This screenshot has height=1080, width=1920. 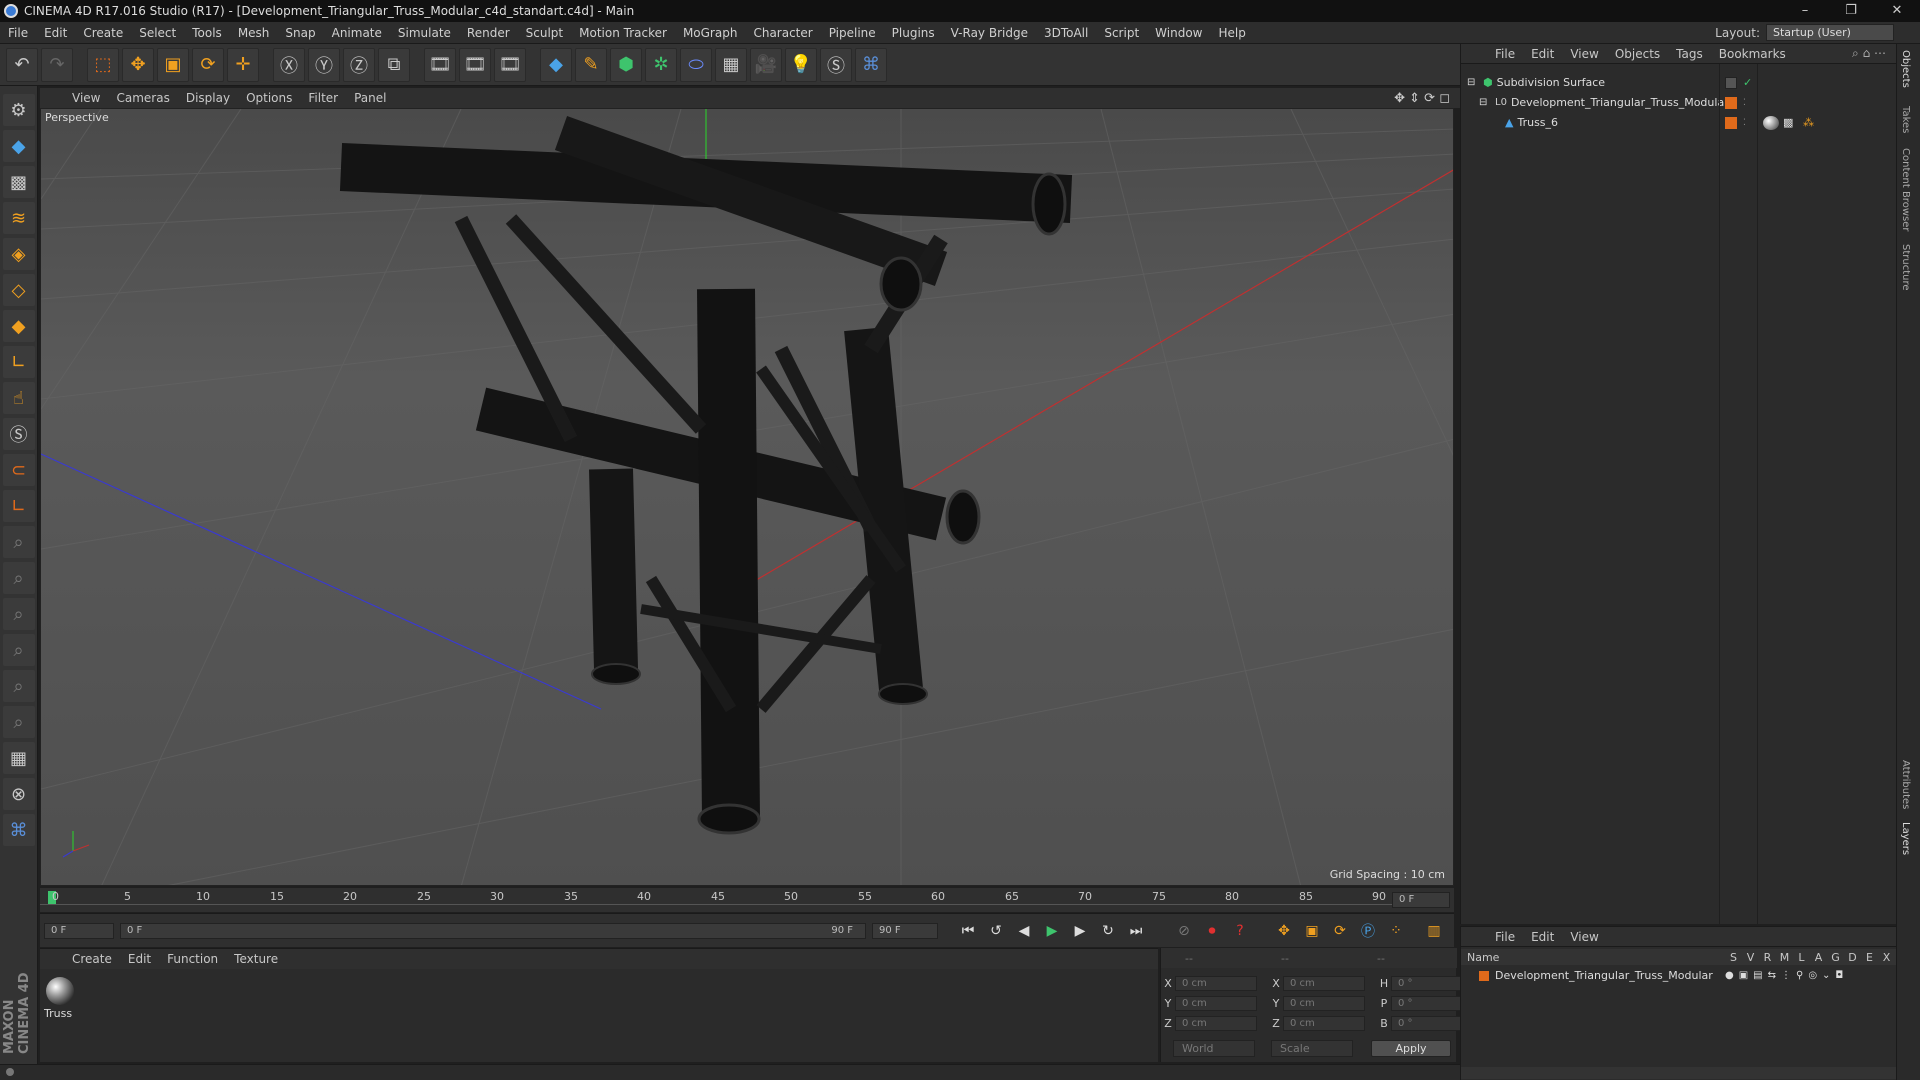 What do you see at coordinates (18, 218) in the screenshot?
I see `workplane-icon: ≋` at bounding box center [18, 218].